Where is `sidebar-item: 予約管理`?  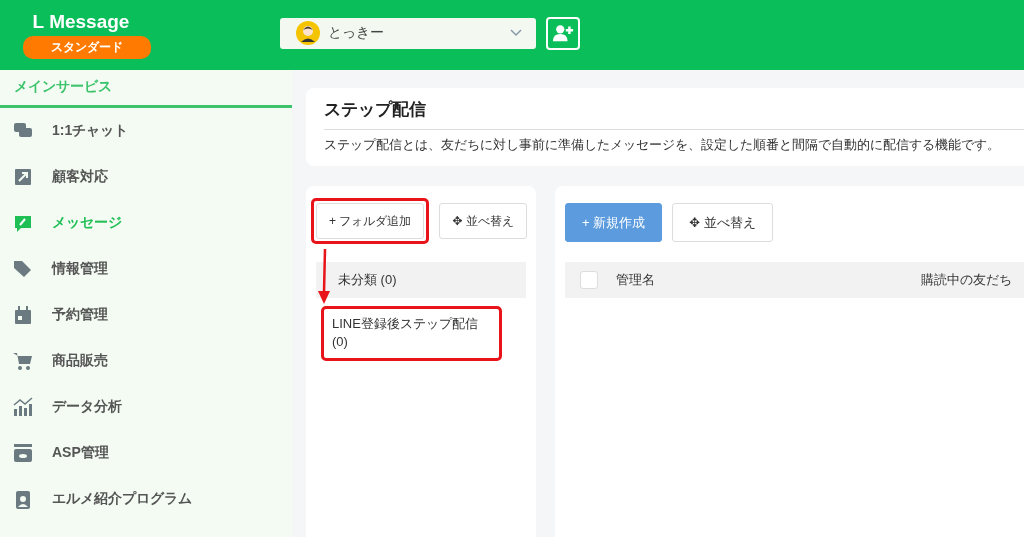 sidebar-item: 予約管理 is located at coordinates (146, 315).